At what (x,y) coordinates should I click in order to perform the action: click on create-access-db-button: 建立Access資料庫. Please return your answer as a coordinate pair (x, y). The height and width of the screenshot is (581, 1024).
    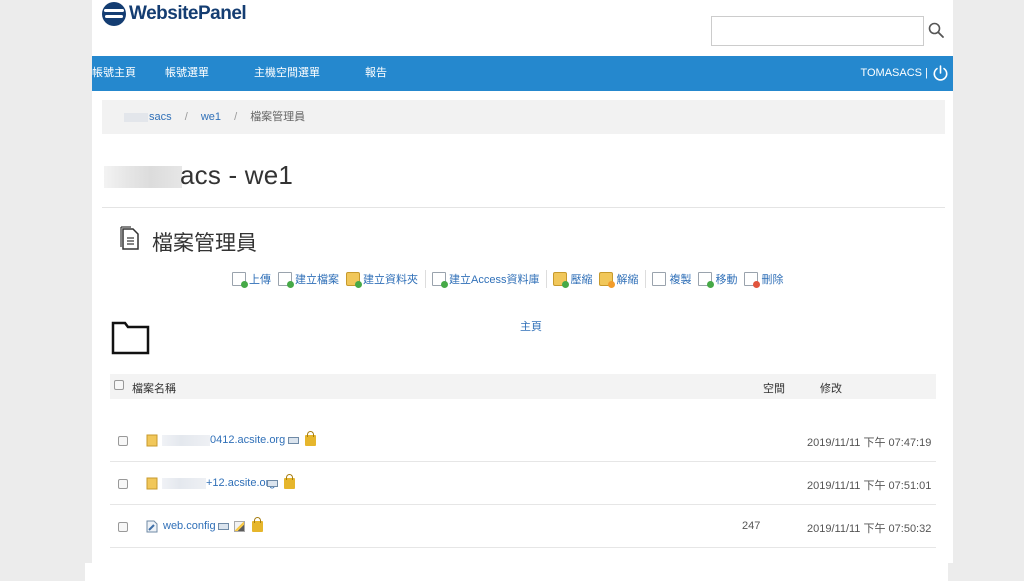
    Looking at the image, I should click on (486, 279).